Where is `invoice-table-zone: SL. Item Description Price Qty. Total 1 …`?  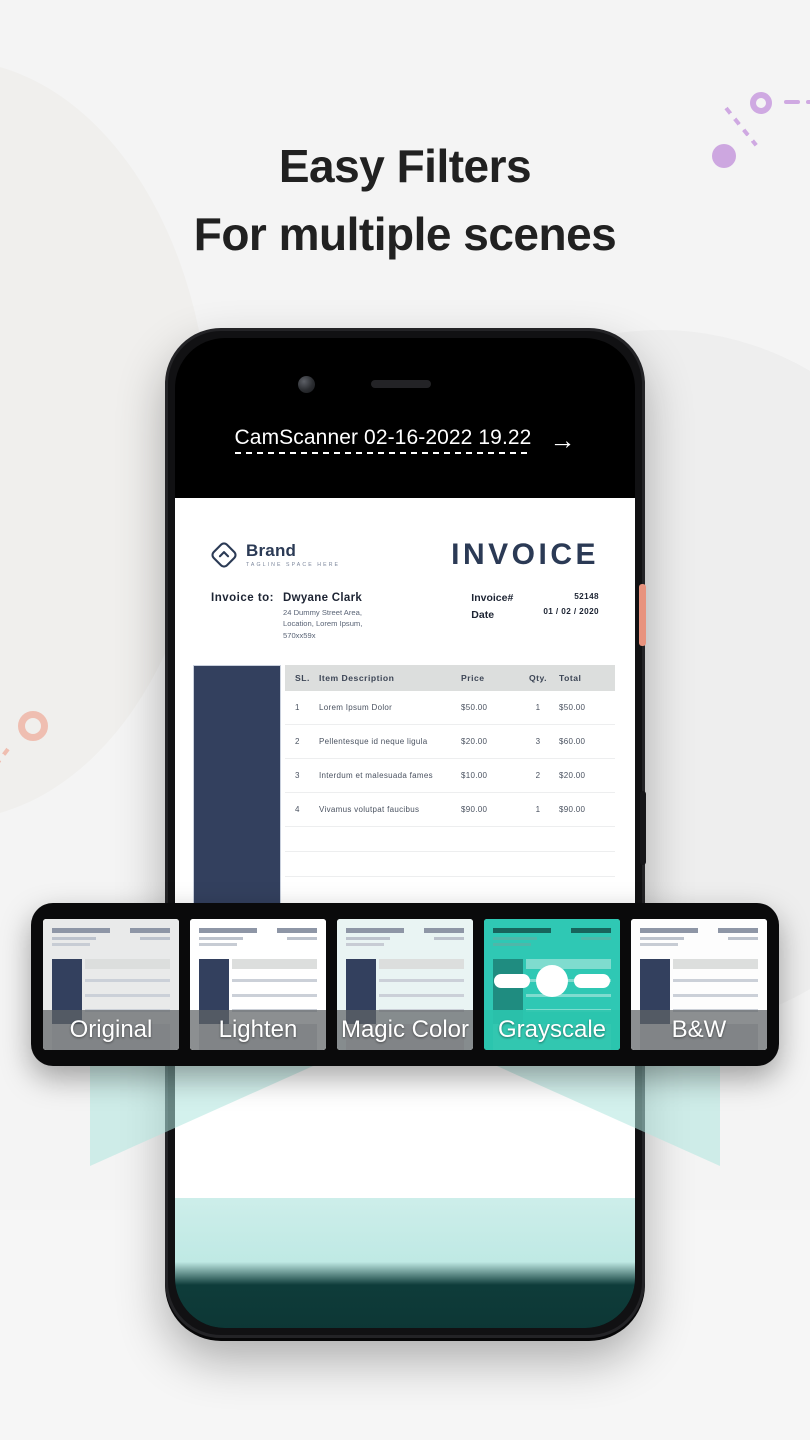
invoice-table-zone: SL. Item Description Price Qty. Total 1 … is located at coordinates (405, 785).